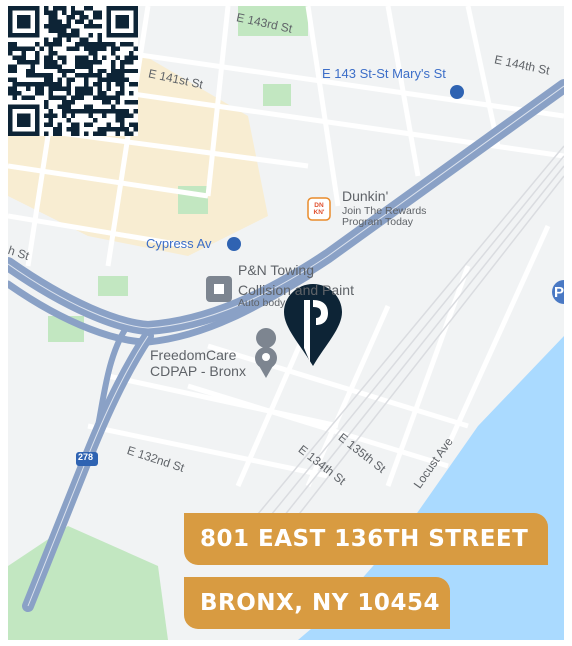  Describe the element at coordinates (384, 73) in the screenshot. I see `transit-label-st-marys: E 143 St-St Mary's St` at that location.